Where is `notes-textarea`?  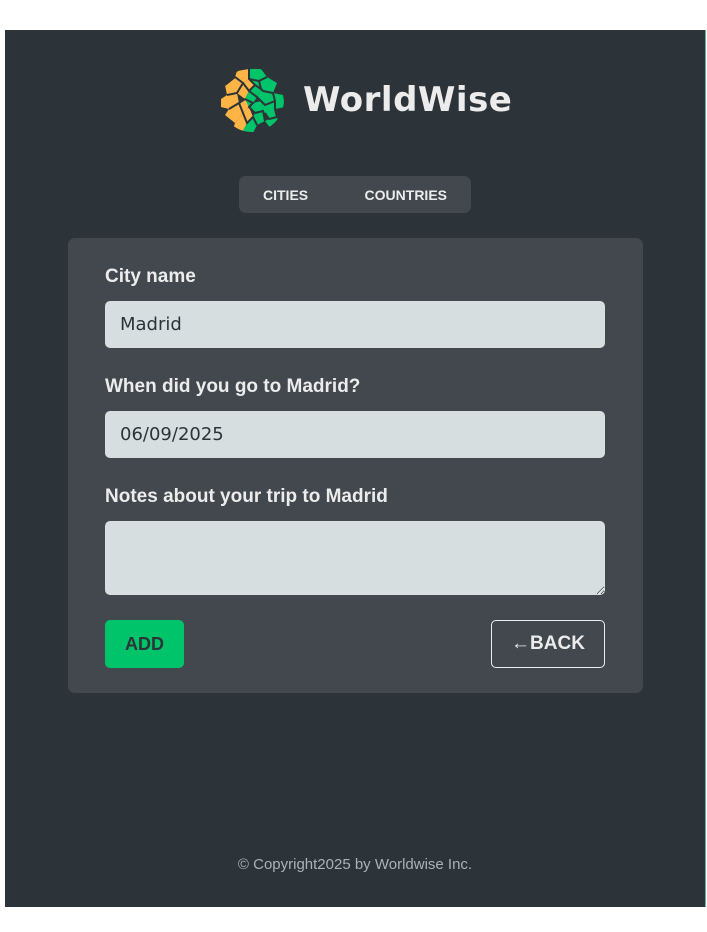 notes-textarea is located at coordinates (355, 558).